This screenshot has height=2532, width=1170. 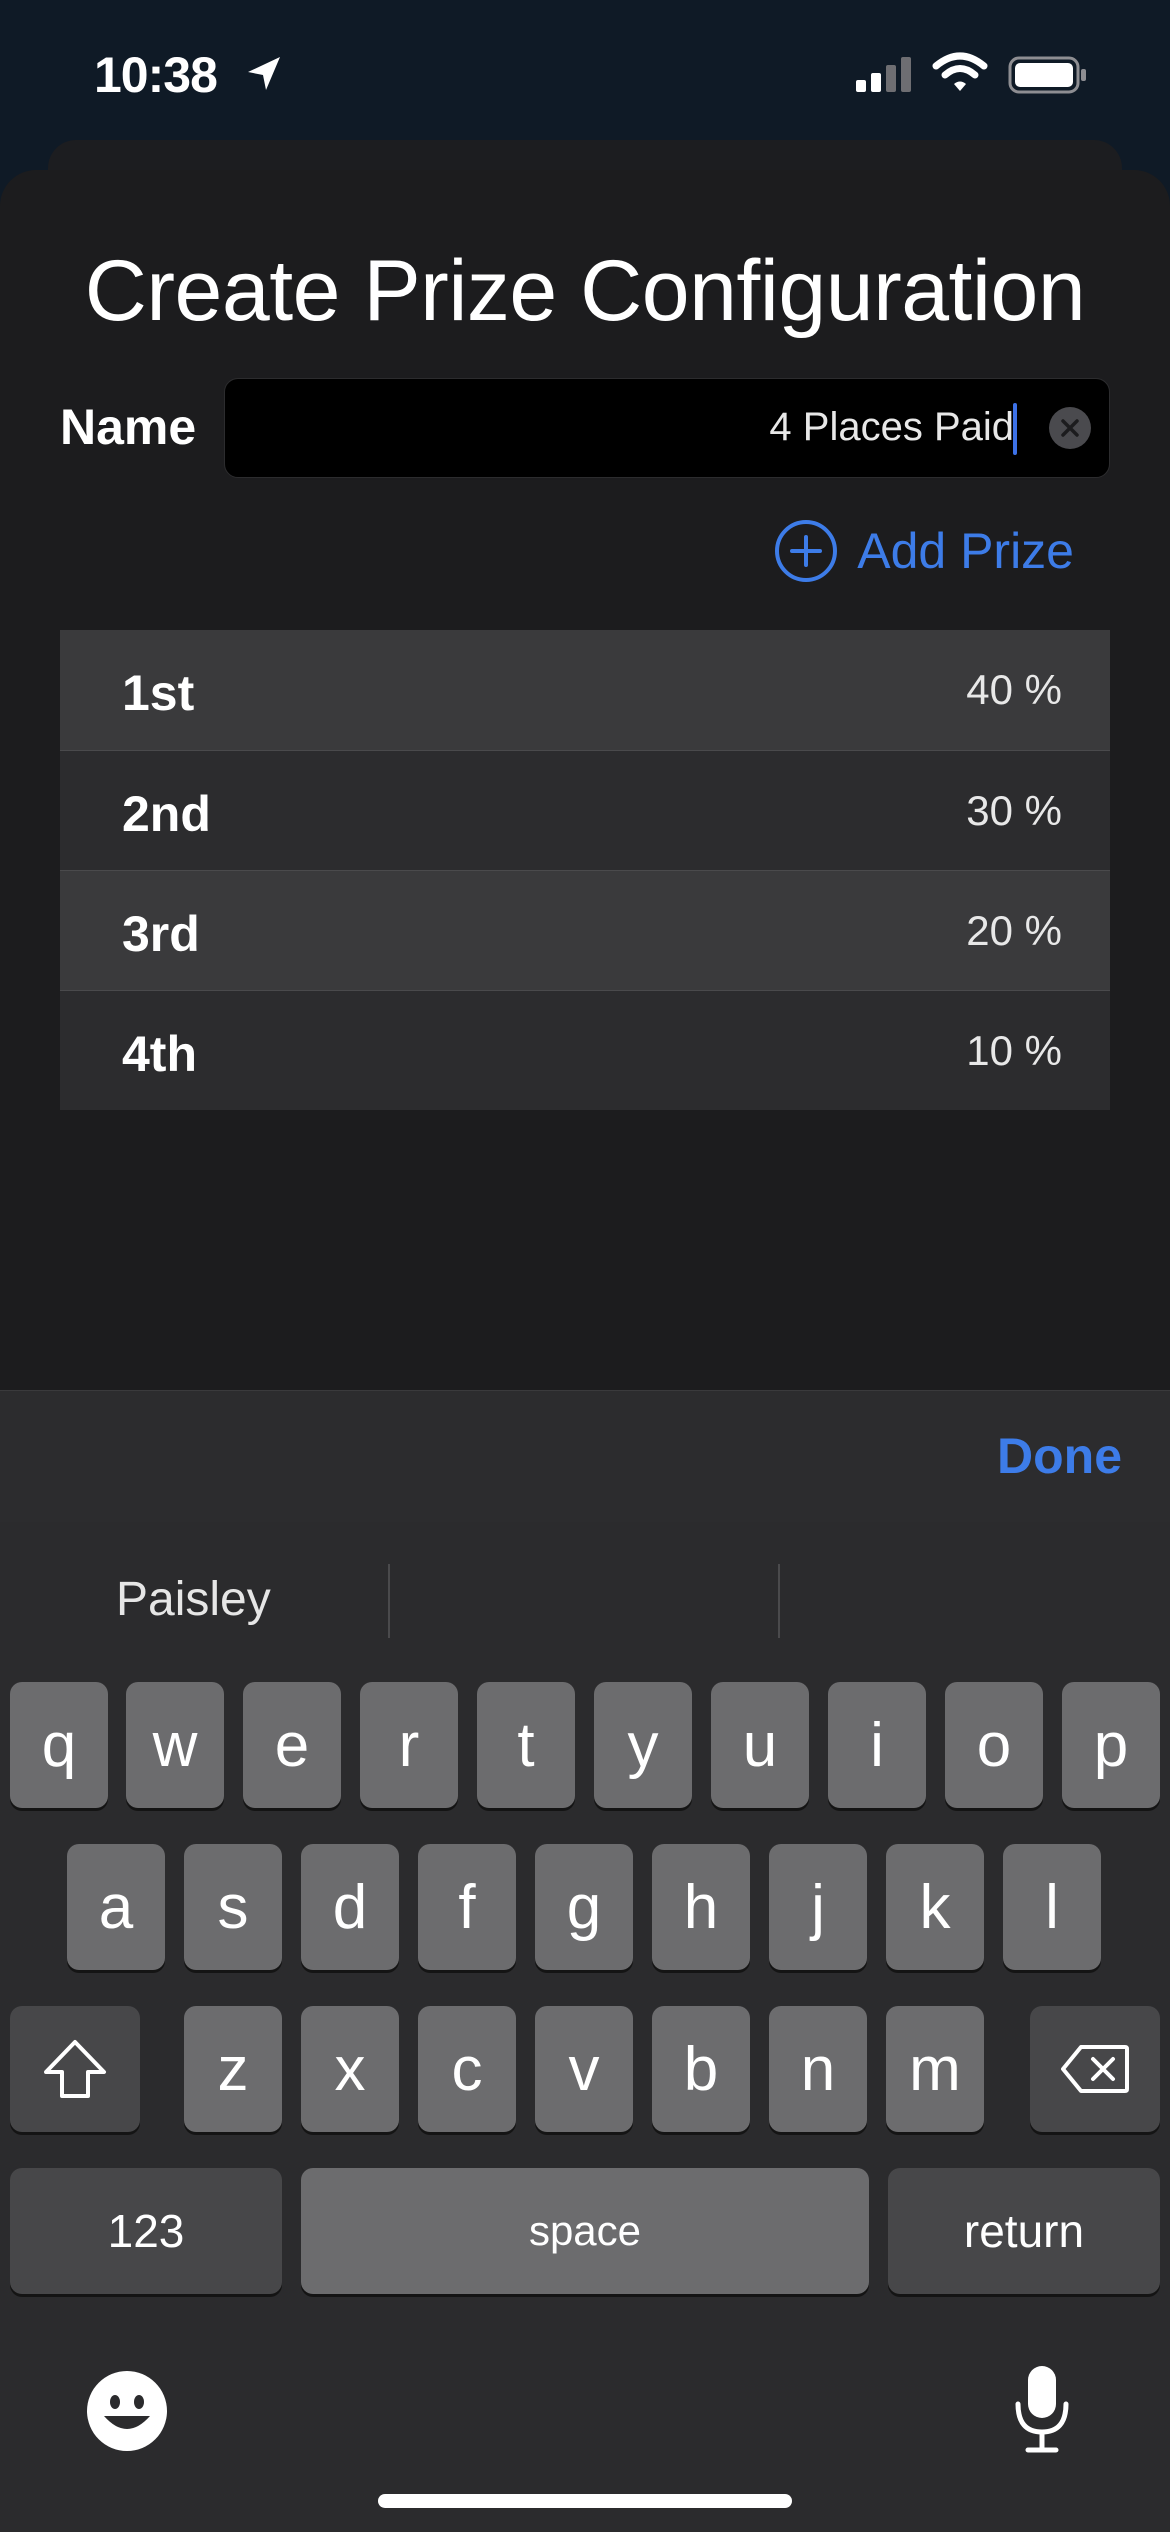 I want to click on space-key: space, so click(x=585, y=2231).